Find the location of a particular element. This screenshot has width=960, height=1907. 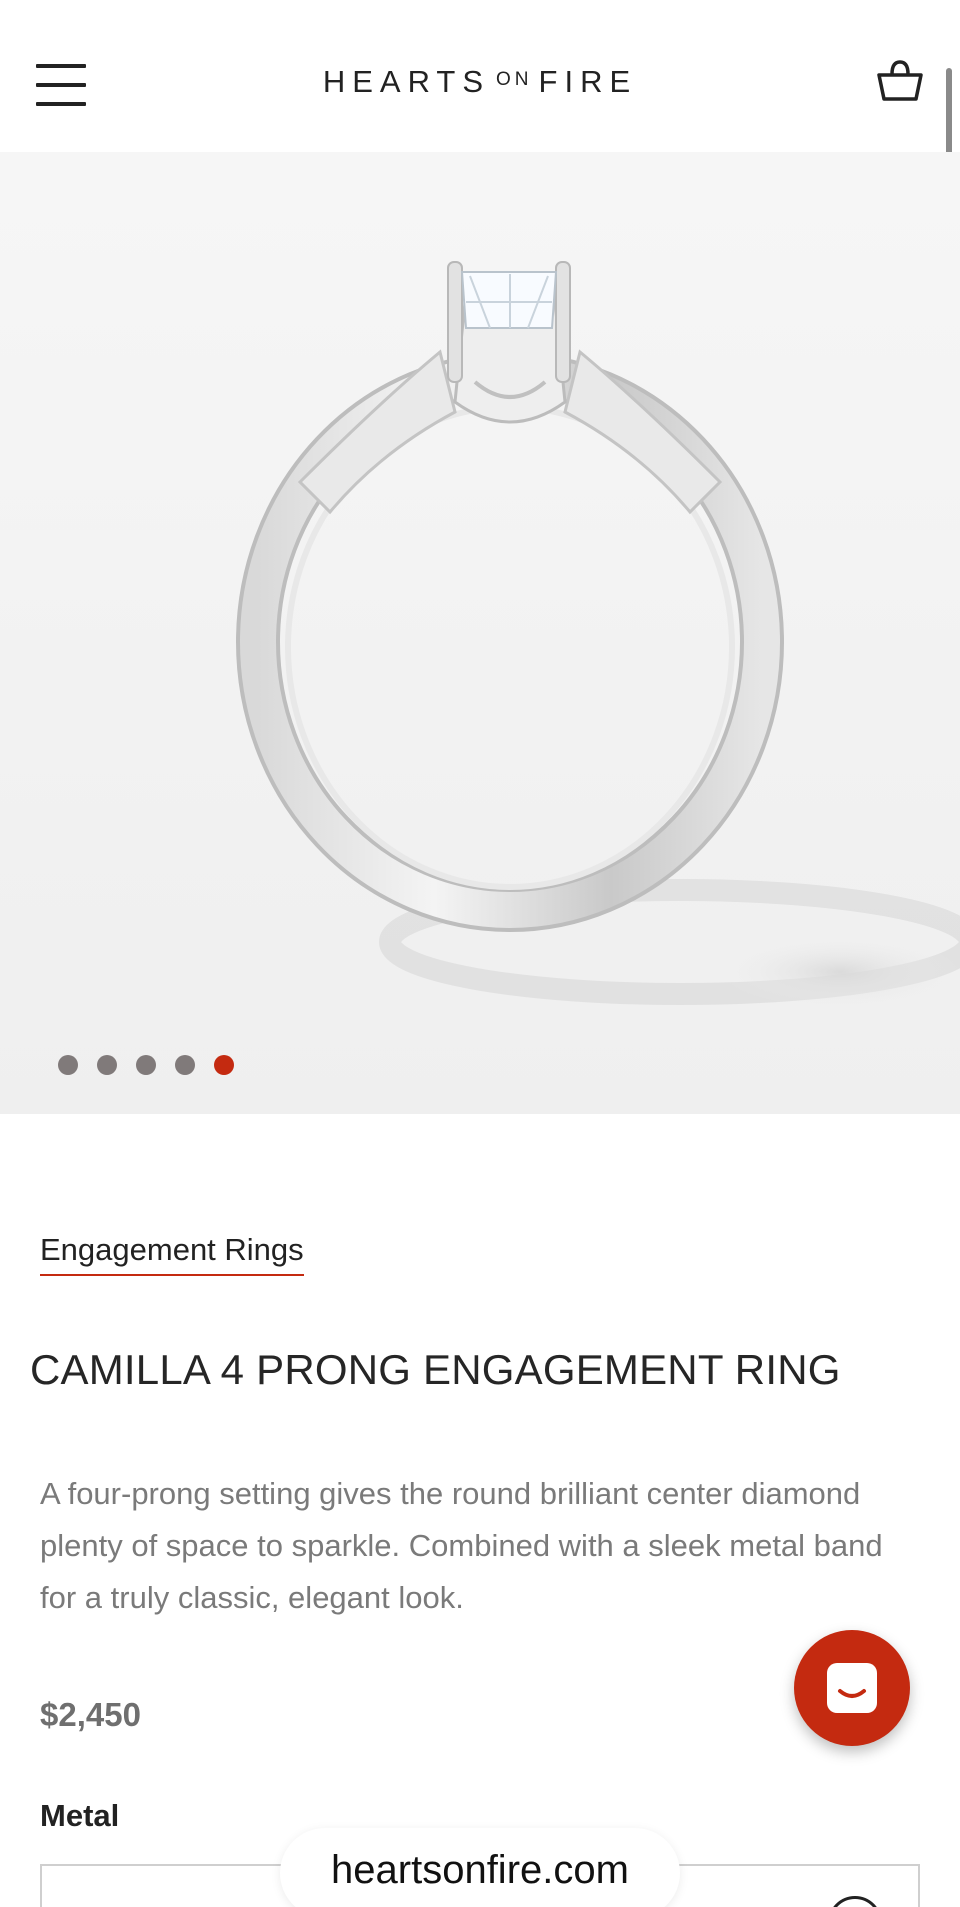

brand-logo: HEARTS ON FIRE is located at coordinates (480, 82).